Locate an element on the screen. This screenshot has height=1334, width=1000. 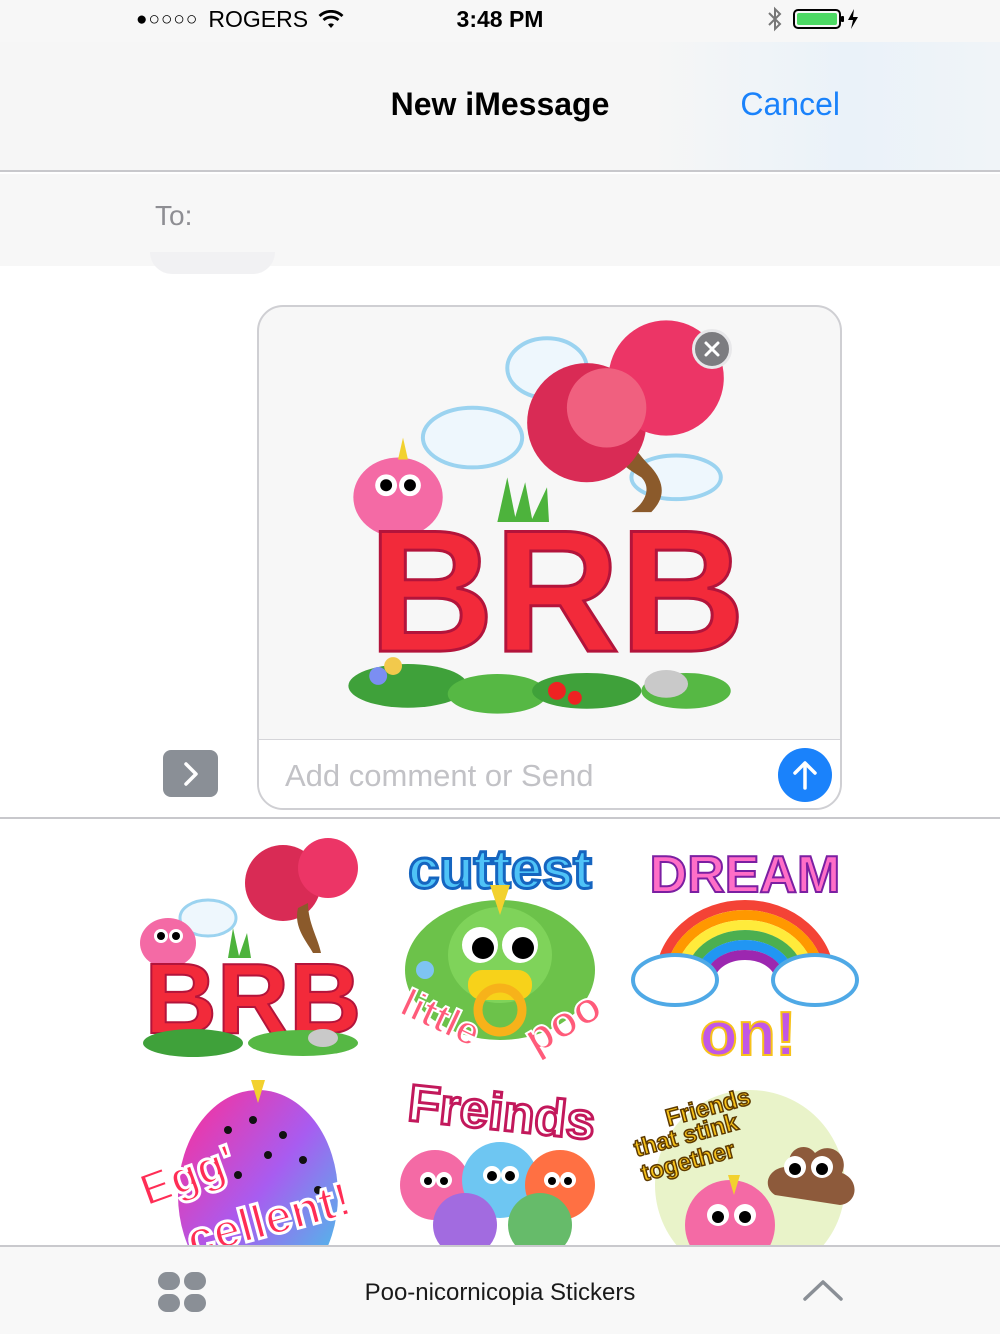
close-icon is located at coordinates (712, 349).